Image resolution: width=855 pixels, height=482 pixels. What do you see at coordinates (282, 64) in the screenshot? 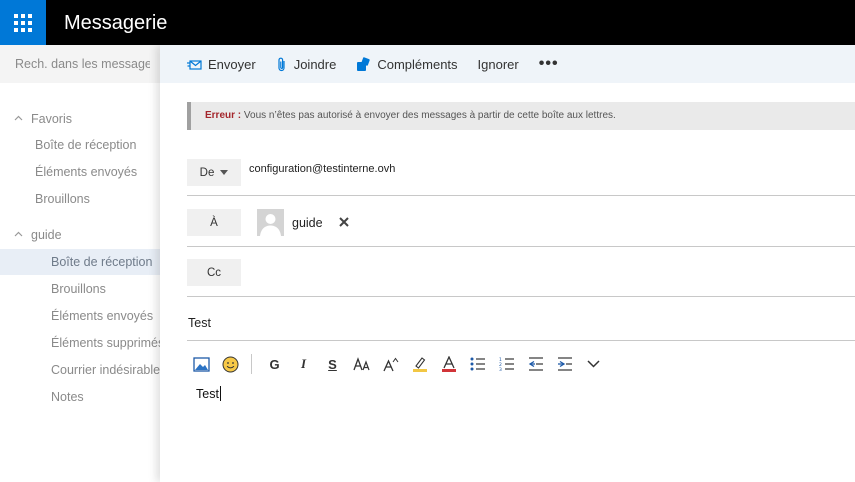
I see `paperclip-icon` at bounding box center [282, 64].